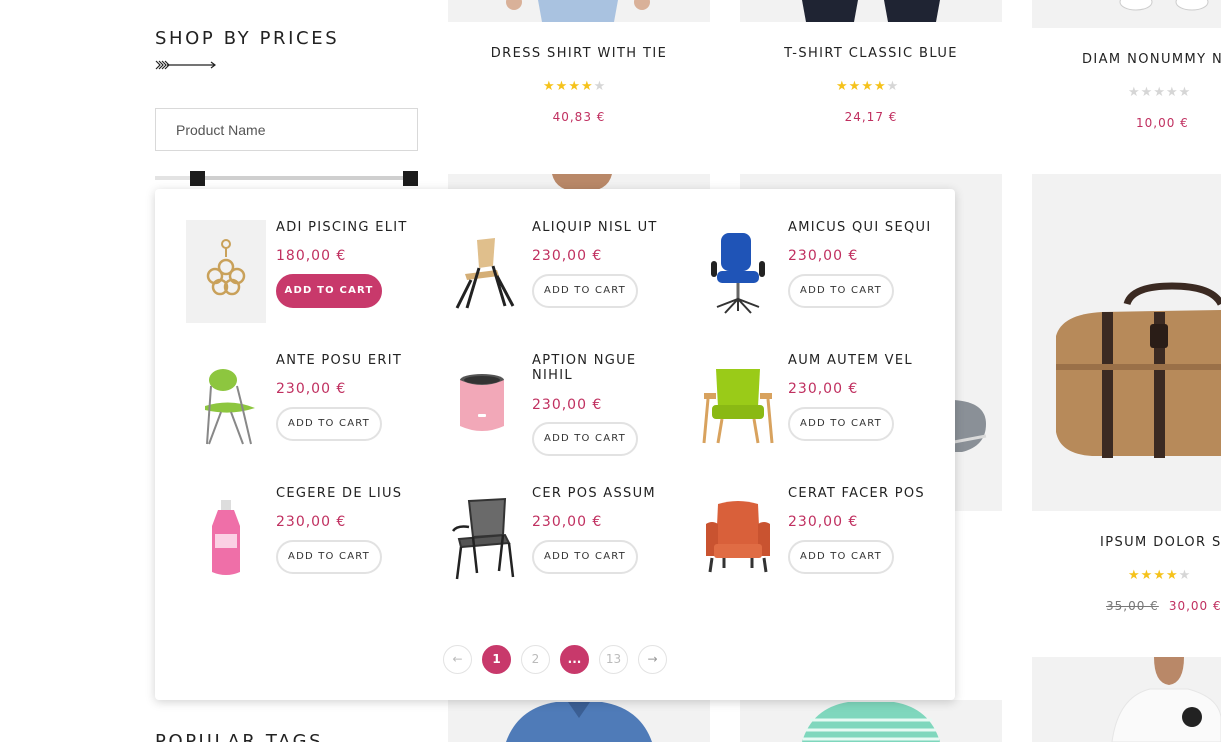 This screenshot has height=742, width=1221. Describe the element at coordinates (226, 271) in the screenshot. I see `earring-icon` at that location.